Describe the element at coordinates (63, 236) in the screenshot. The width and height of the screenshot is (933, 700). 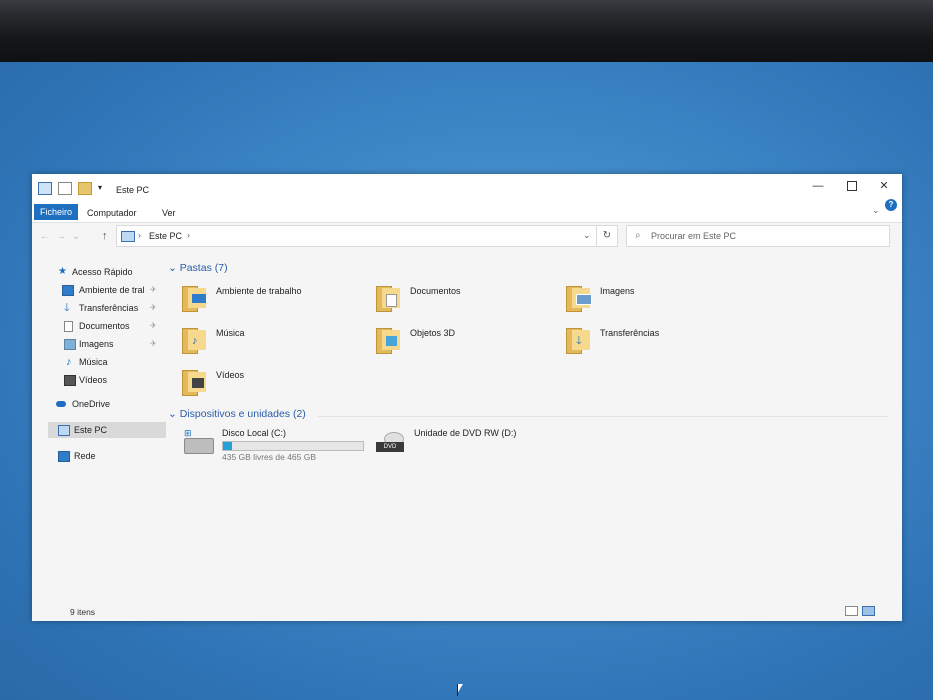
I see `back-forward-arrows-icon: ←→⌄` at that location.